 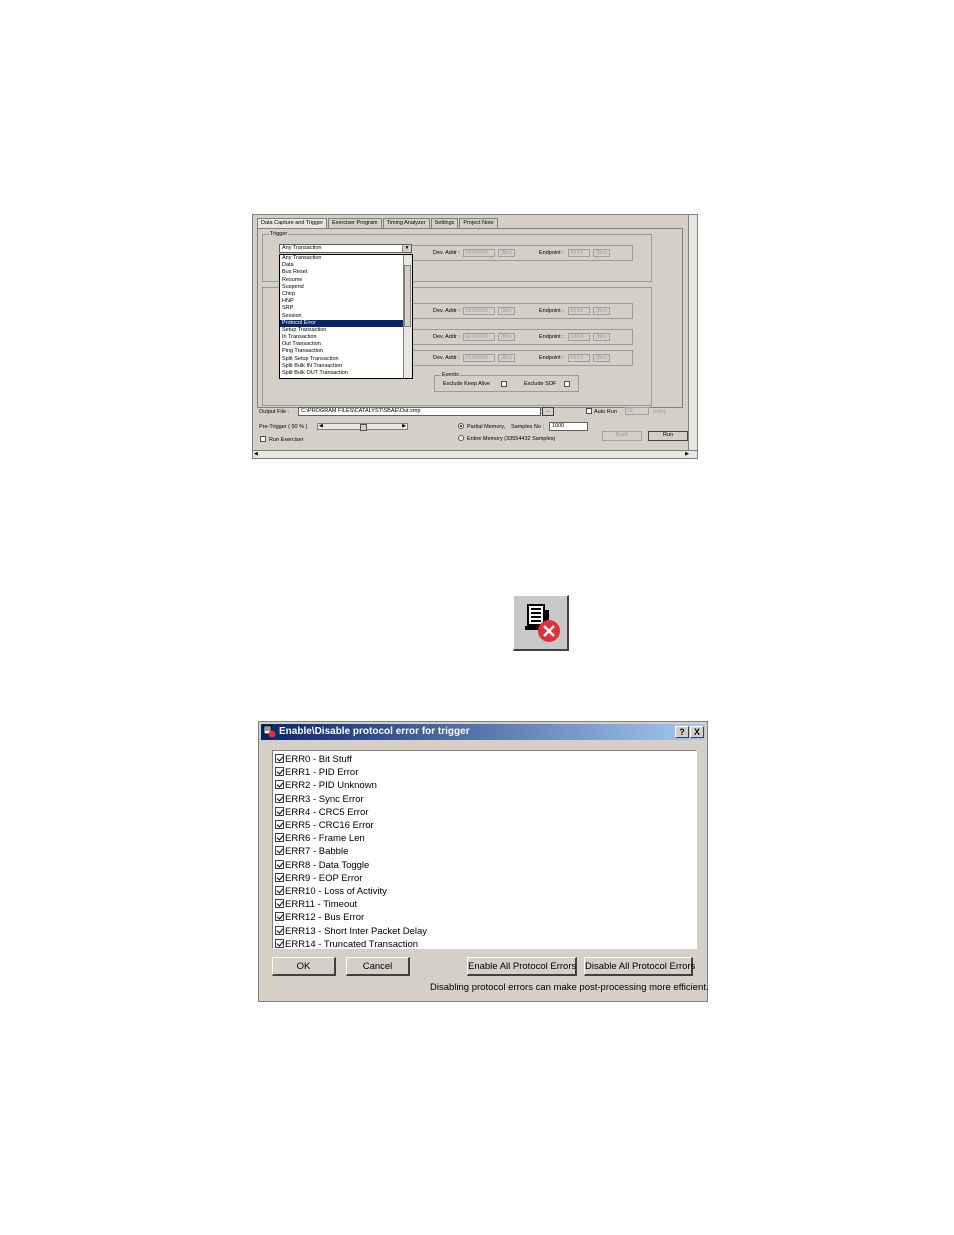 I want to click on tab-settings: Settings, so click(x=444, y=223).